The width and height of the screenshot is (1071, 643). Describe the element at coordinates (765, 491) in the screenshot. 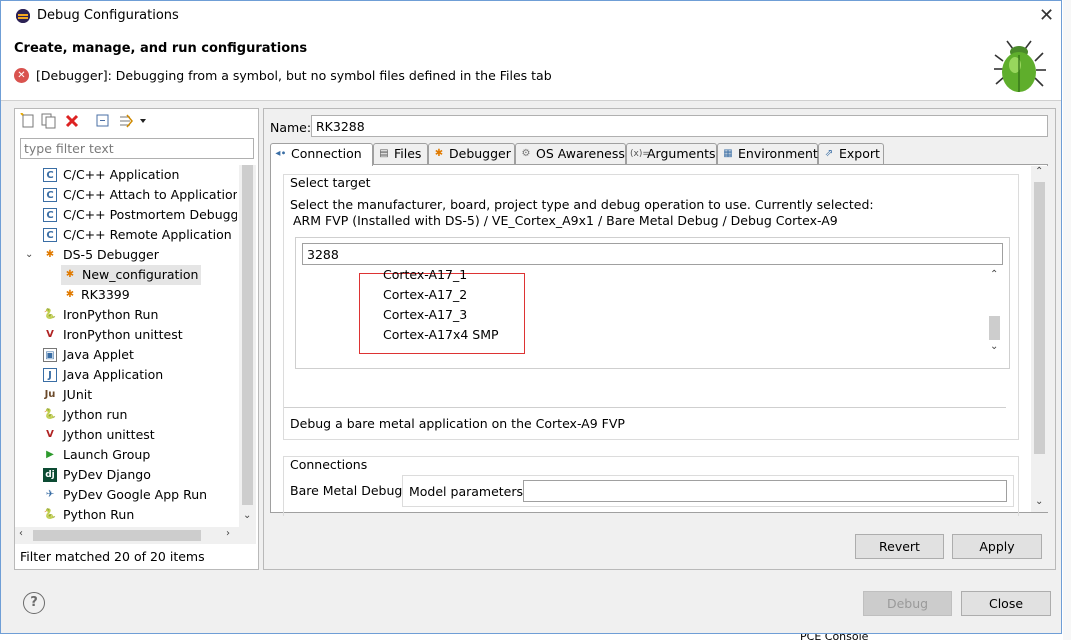

I see `model-parameters-input` at that location.